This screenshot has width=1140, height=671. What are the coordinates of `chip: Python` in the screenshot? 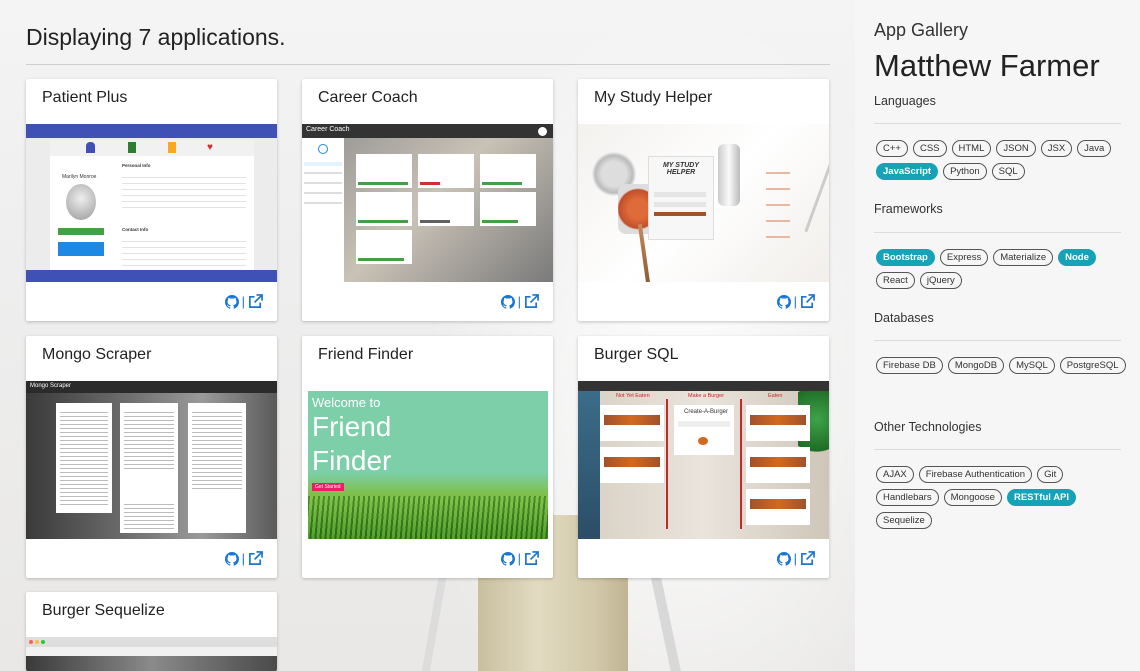 It's located at (965, 171).